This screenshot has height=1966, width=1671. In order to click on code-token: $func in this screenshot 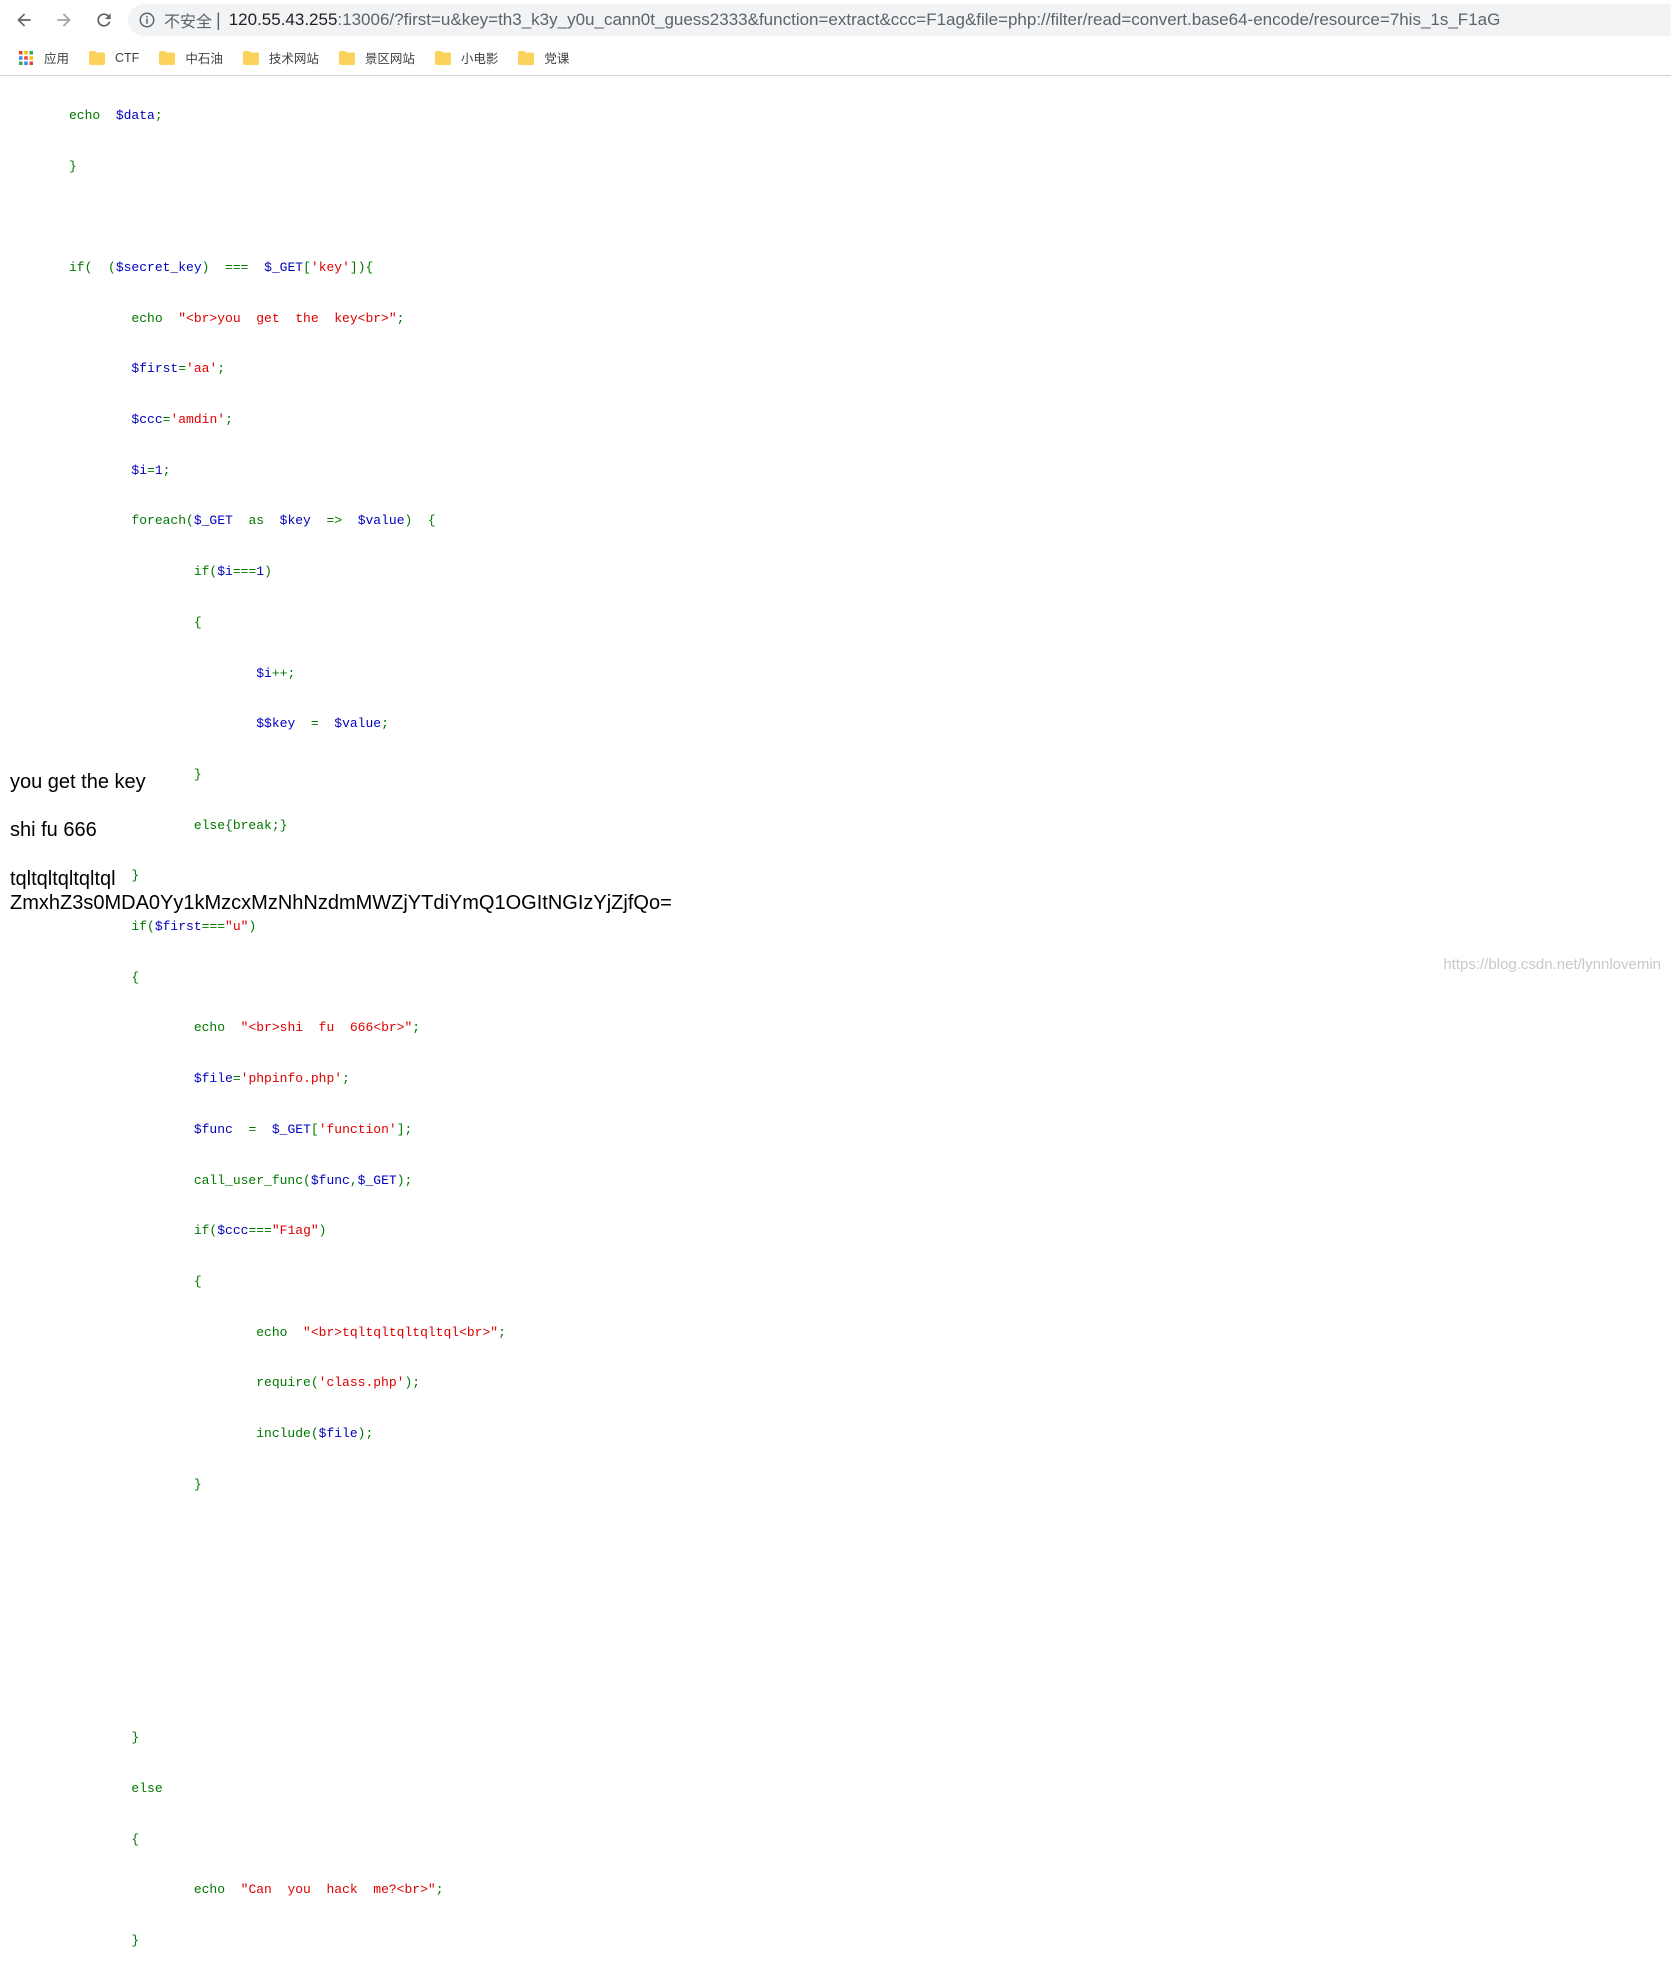, I will do `click(330, 1180)`.